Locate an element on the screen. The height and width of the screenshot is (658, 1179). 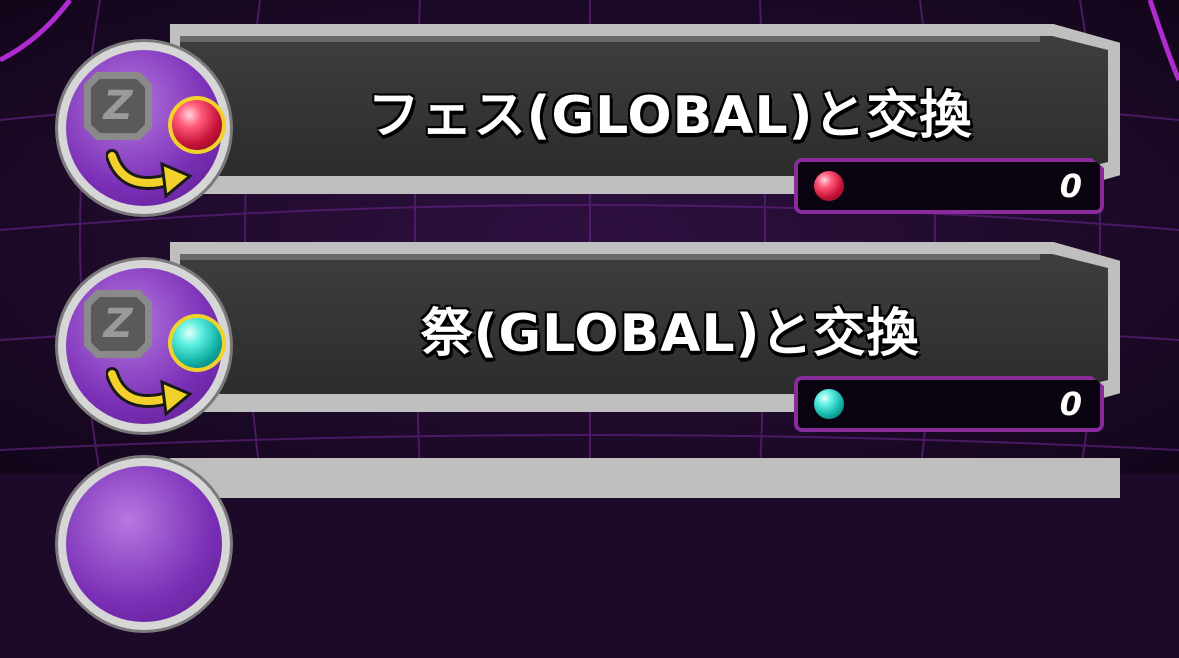
festival-medal-icon is located at coordinates (197, 343).